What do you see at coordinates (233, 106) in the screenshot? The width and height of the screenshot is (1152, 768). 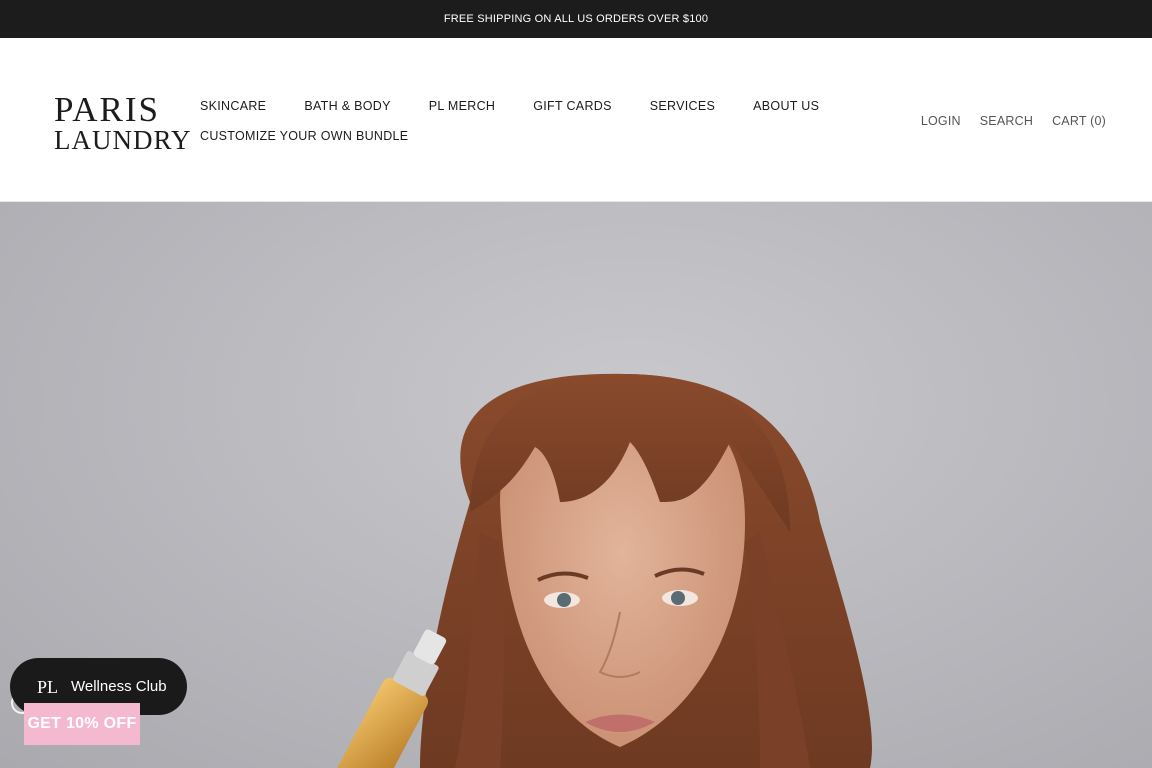 I see `nav-item-skincare: SKINCARE` at bounding box center [233, 106].